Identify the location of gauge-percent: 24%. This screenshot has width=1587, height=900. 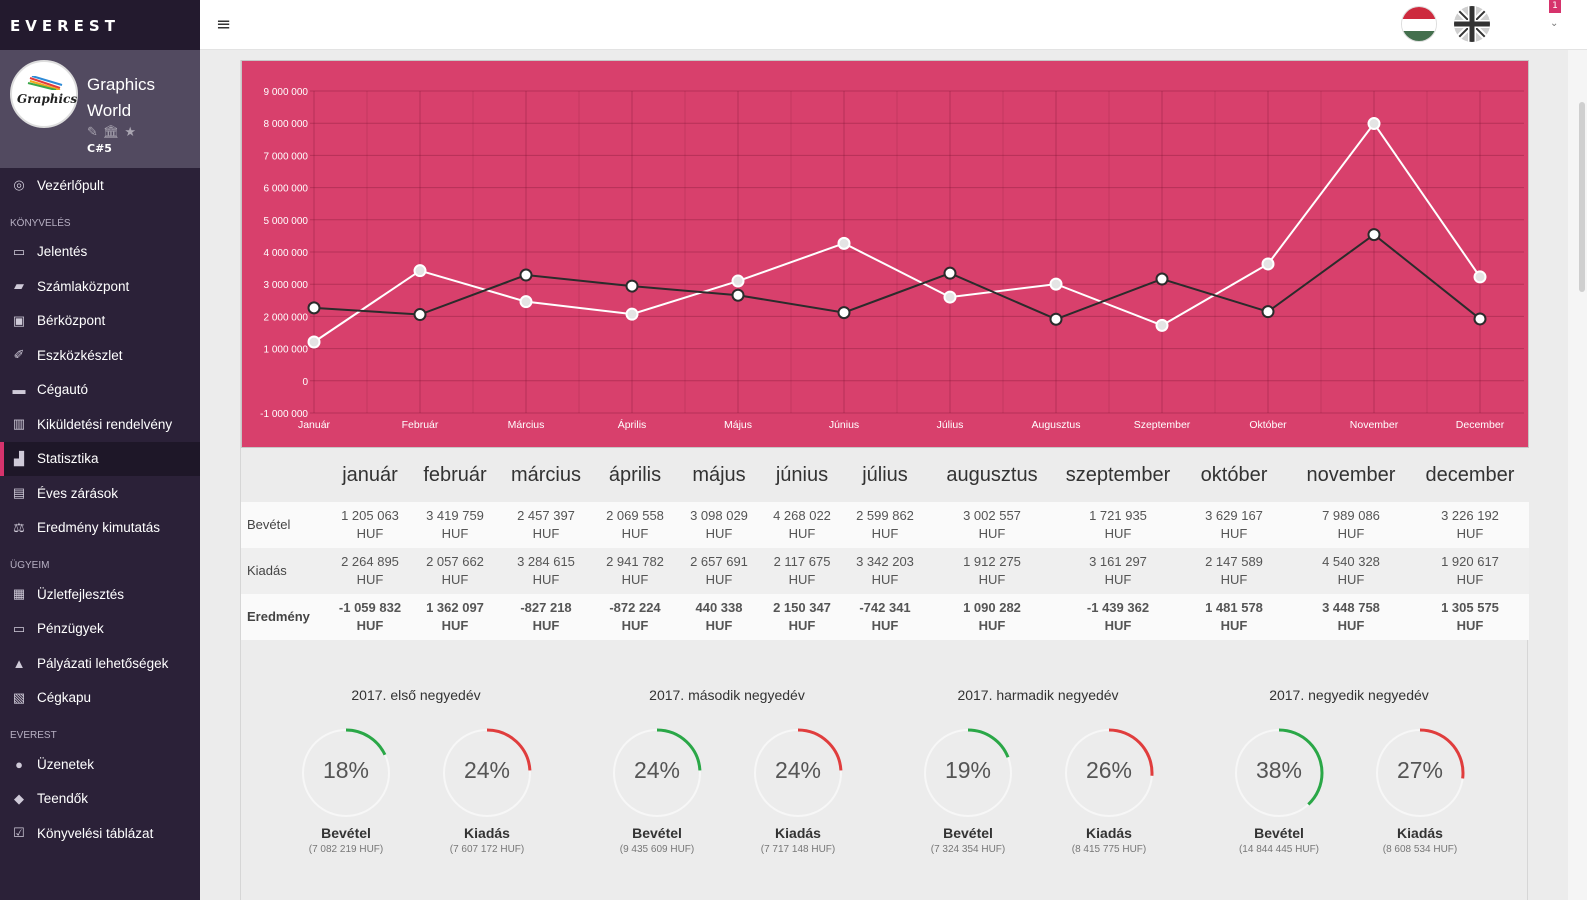
(657, 770).